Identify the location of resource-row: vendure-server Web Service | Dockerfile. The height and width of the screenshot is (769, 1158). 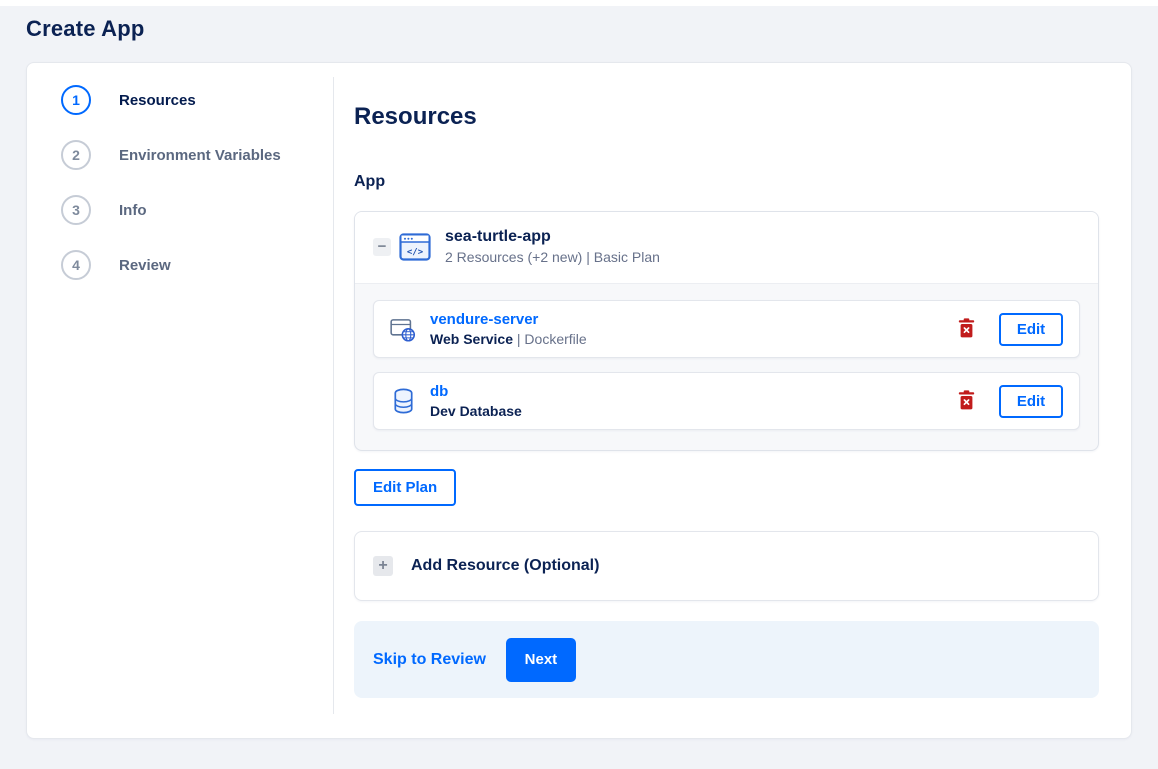
(726, 329).